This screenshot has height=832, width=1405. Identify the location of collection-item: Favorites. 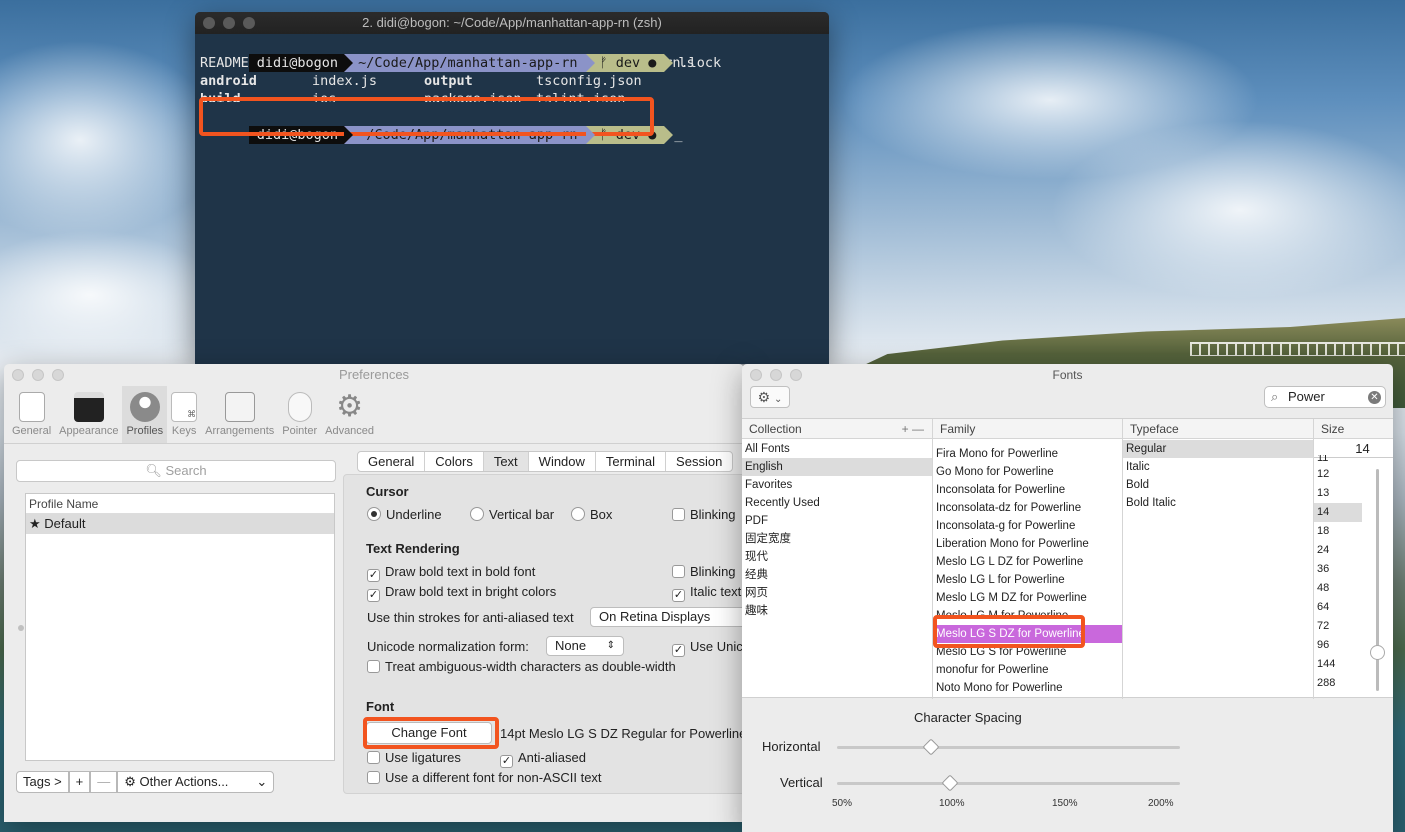
(837, 485).